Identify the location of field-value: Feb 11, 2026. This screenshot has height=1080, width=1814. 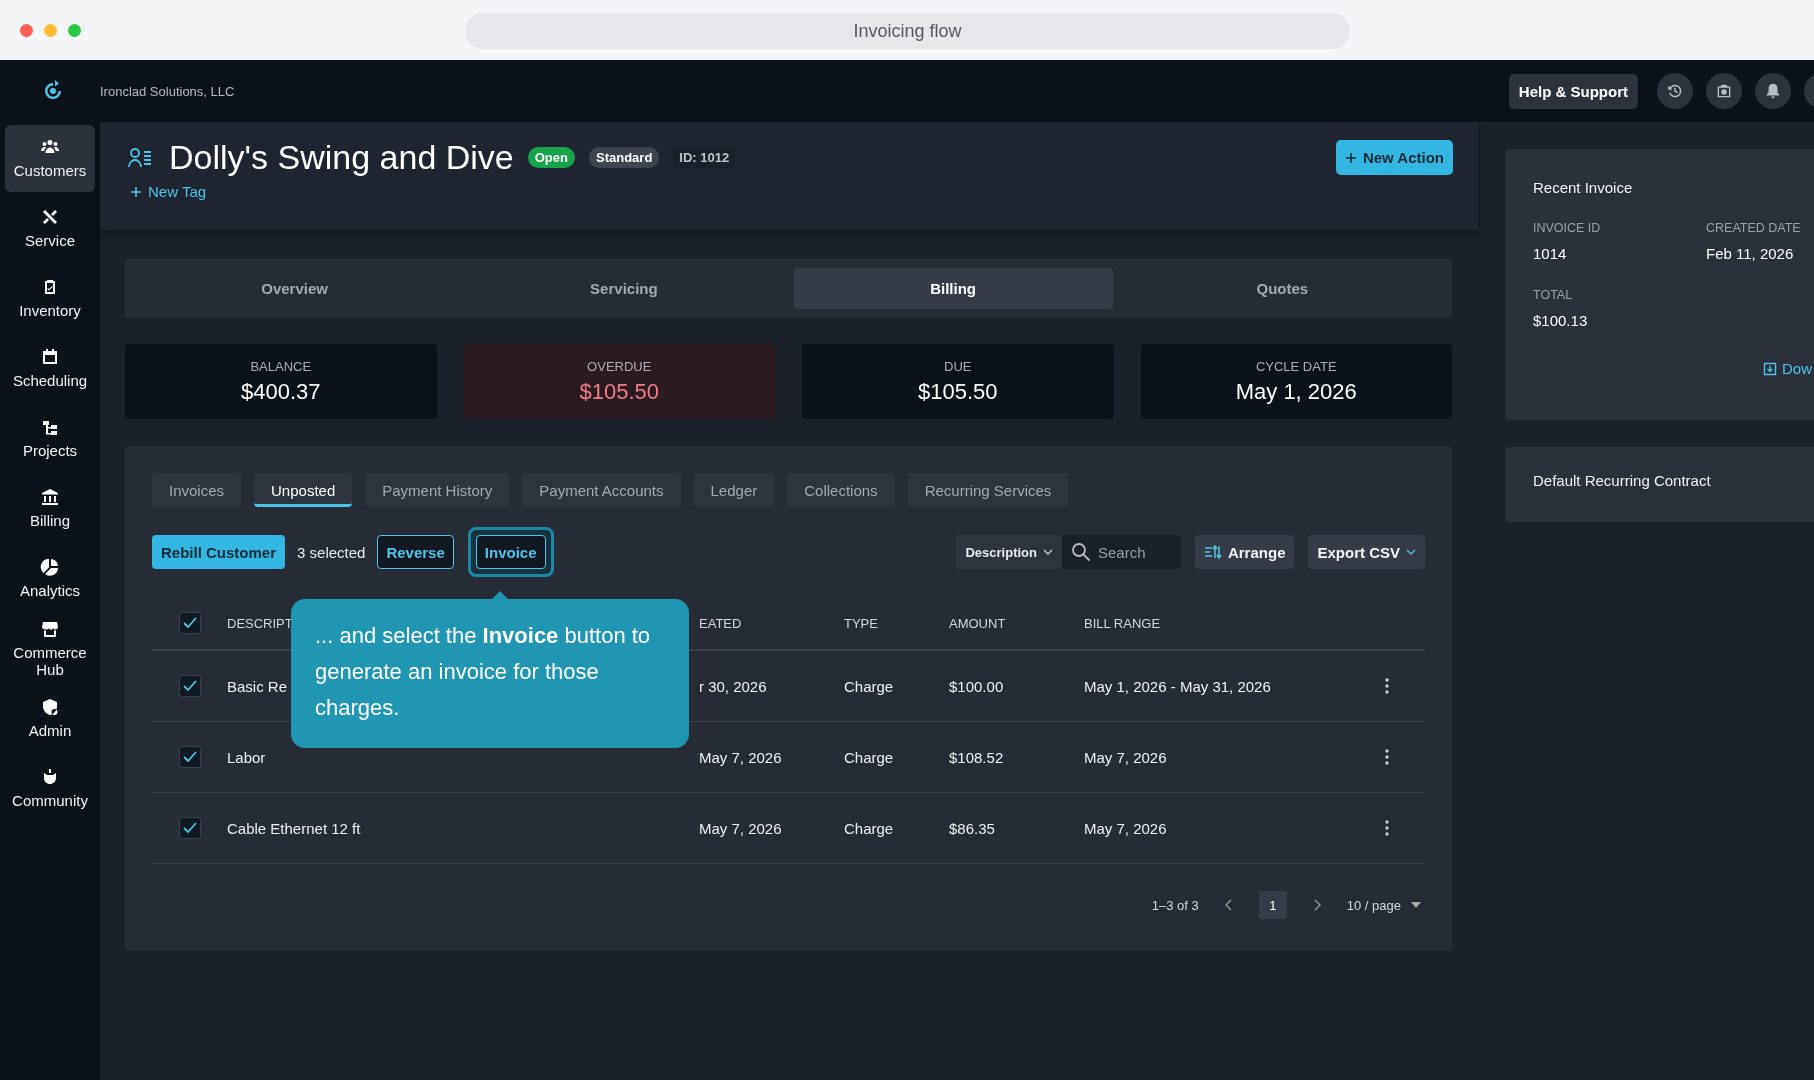
(1750, 253).